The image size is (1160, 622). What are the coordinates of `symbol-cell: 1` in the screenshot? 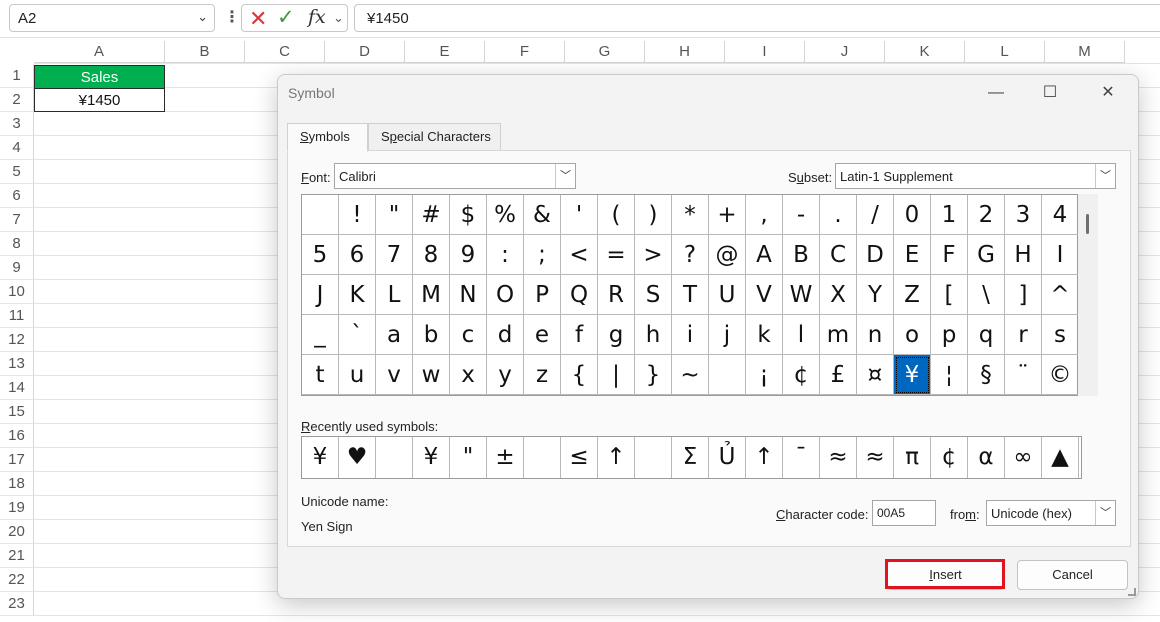 It's located at (949, 215).